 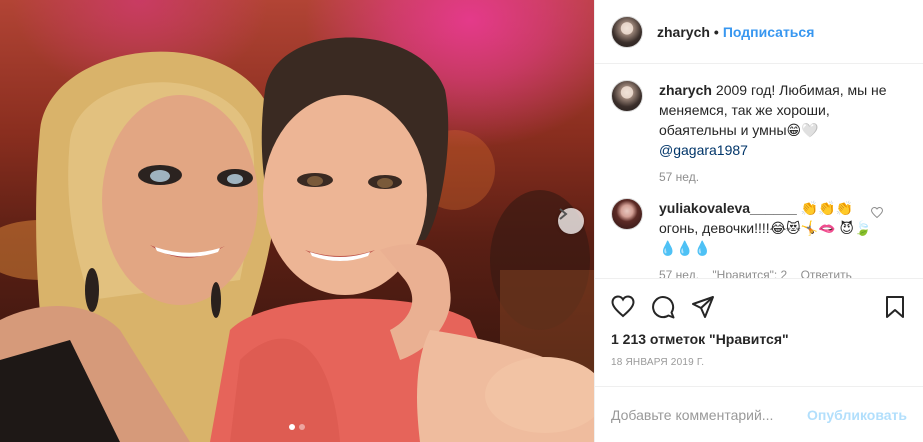 I want to click on heart-icon, so click(x=623, y=307).